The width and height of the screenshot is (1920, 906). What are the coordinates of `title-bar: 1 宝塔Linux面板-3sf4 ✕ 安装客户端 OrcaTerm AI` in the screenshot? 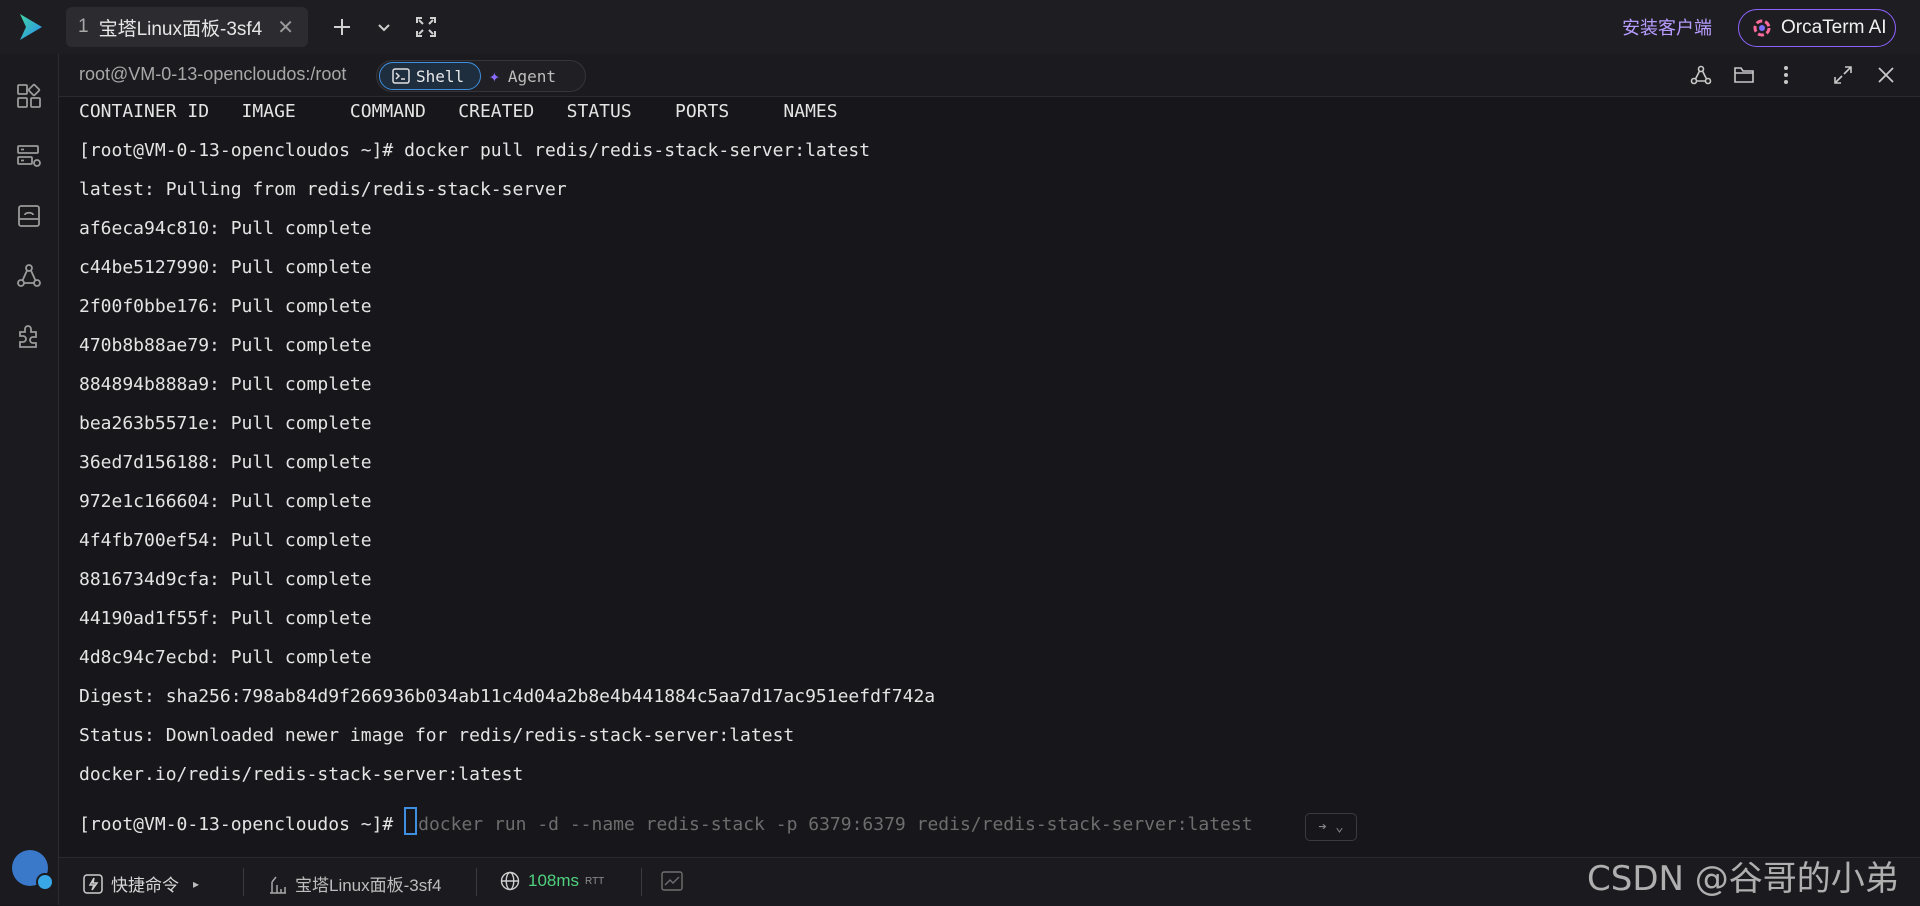 It's located at (960, 27).